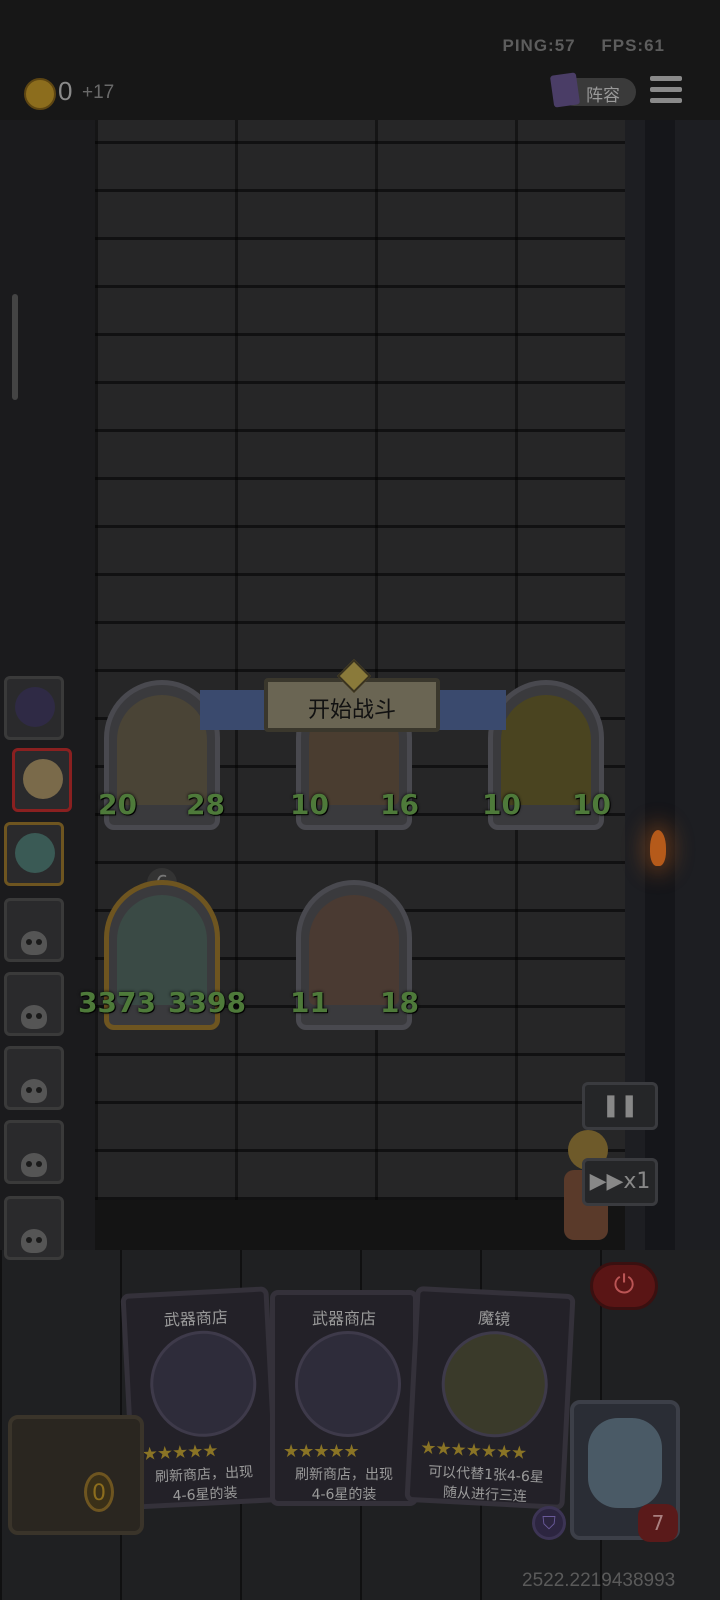  I want to click on network-status: PING:57 FPS:61, so click(573, 46).